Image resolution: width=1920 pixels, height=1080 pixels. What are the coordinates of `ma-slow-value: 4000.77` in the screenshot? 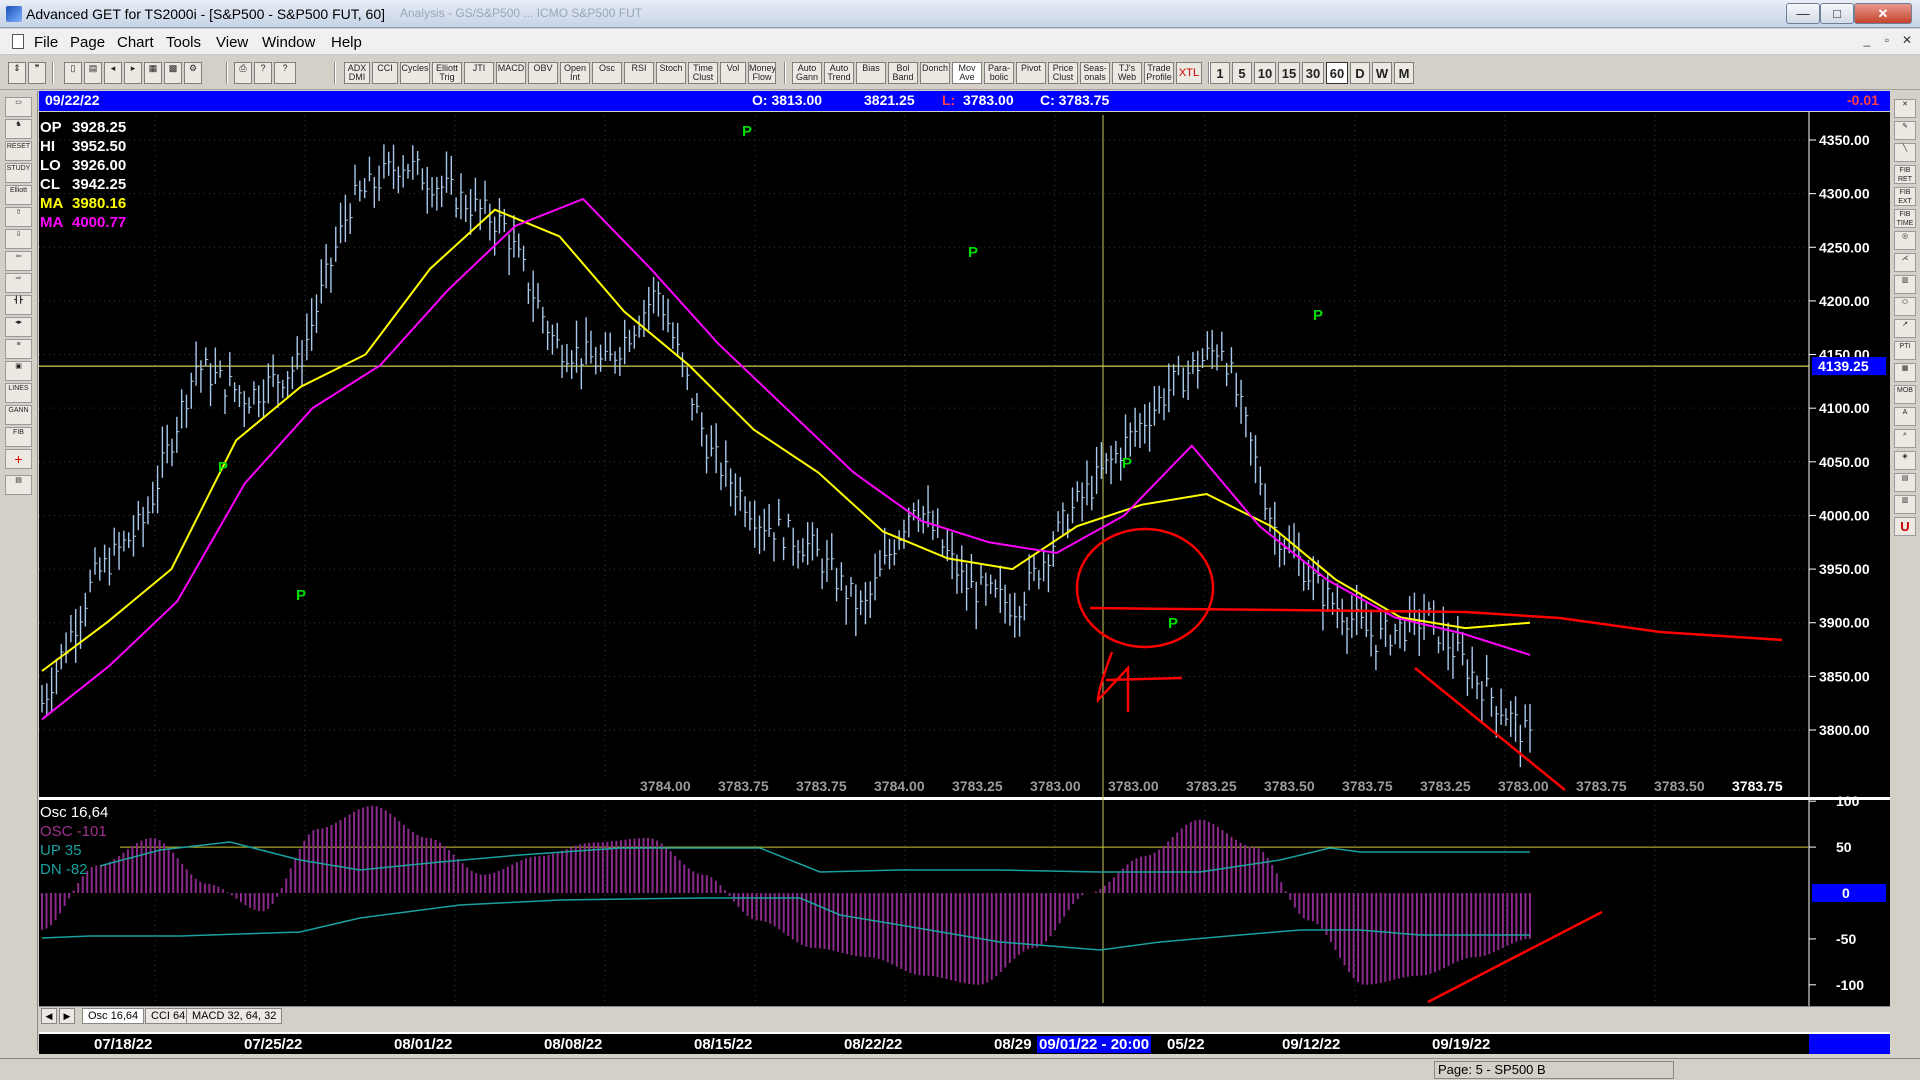 It's located at (99, 222).